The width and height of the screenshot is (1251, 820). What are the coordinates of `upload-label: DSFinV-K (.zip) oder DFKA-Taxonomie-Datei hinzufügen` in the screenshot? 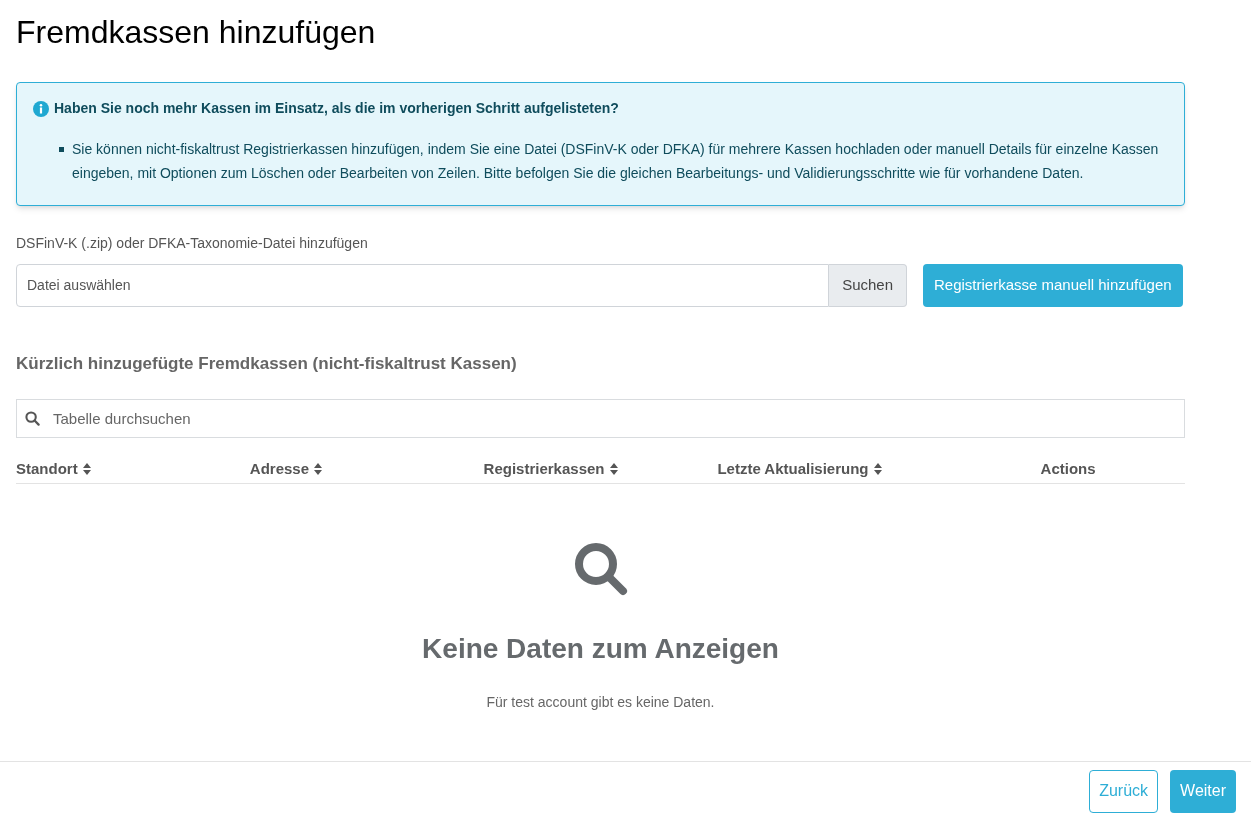 It's located at (192, 243).